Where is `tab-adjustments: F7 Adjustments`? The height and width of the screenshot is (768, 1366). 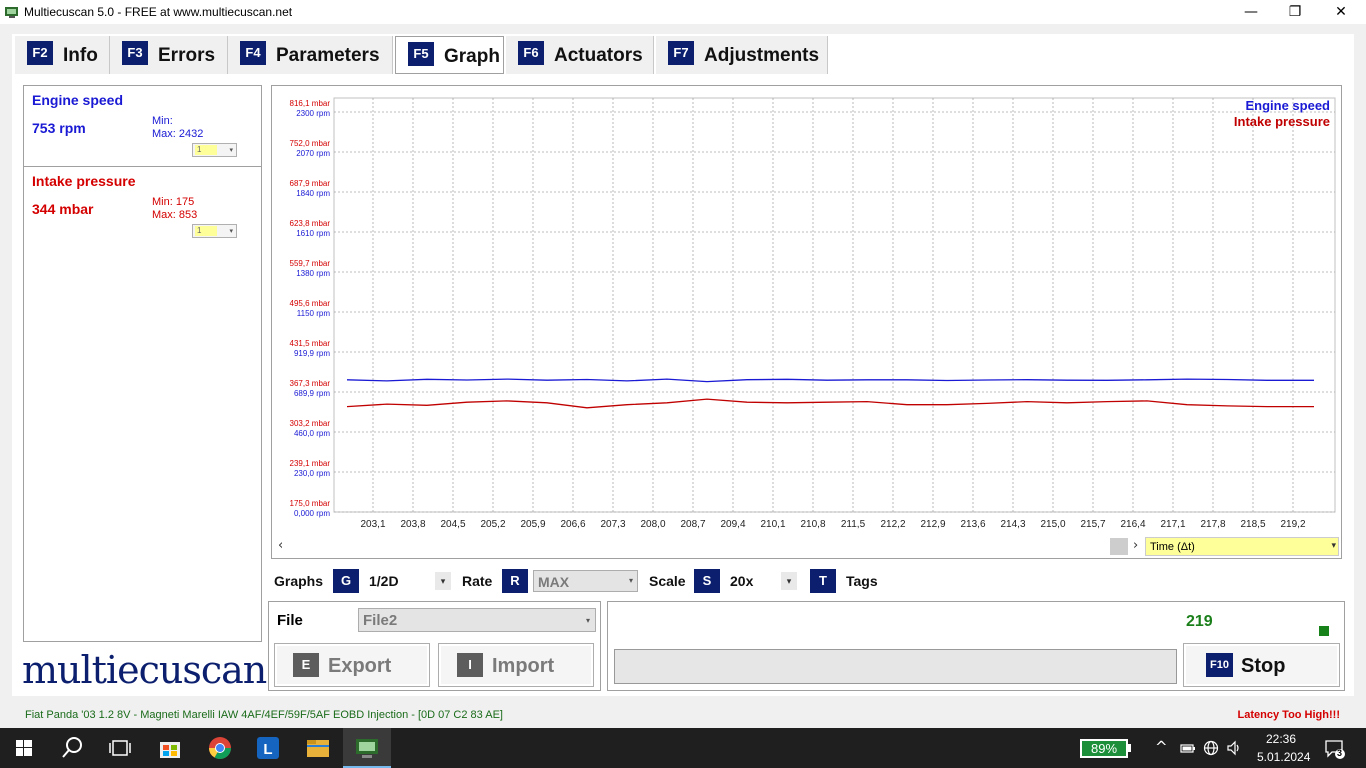 tab-adjustments: F7 Adjustments is located at coordinates (742, 55).